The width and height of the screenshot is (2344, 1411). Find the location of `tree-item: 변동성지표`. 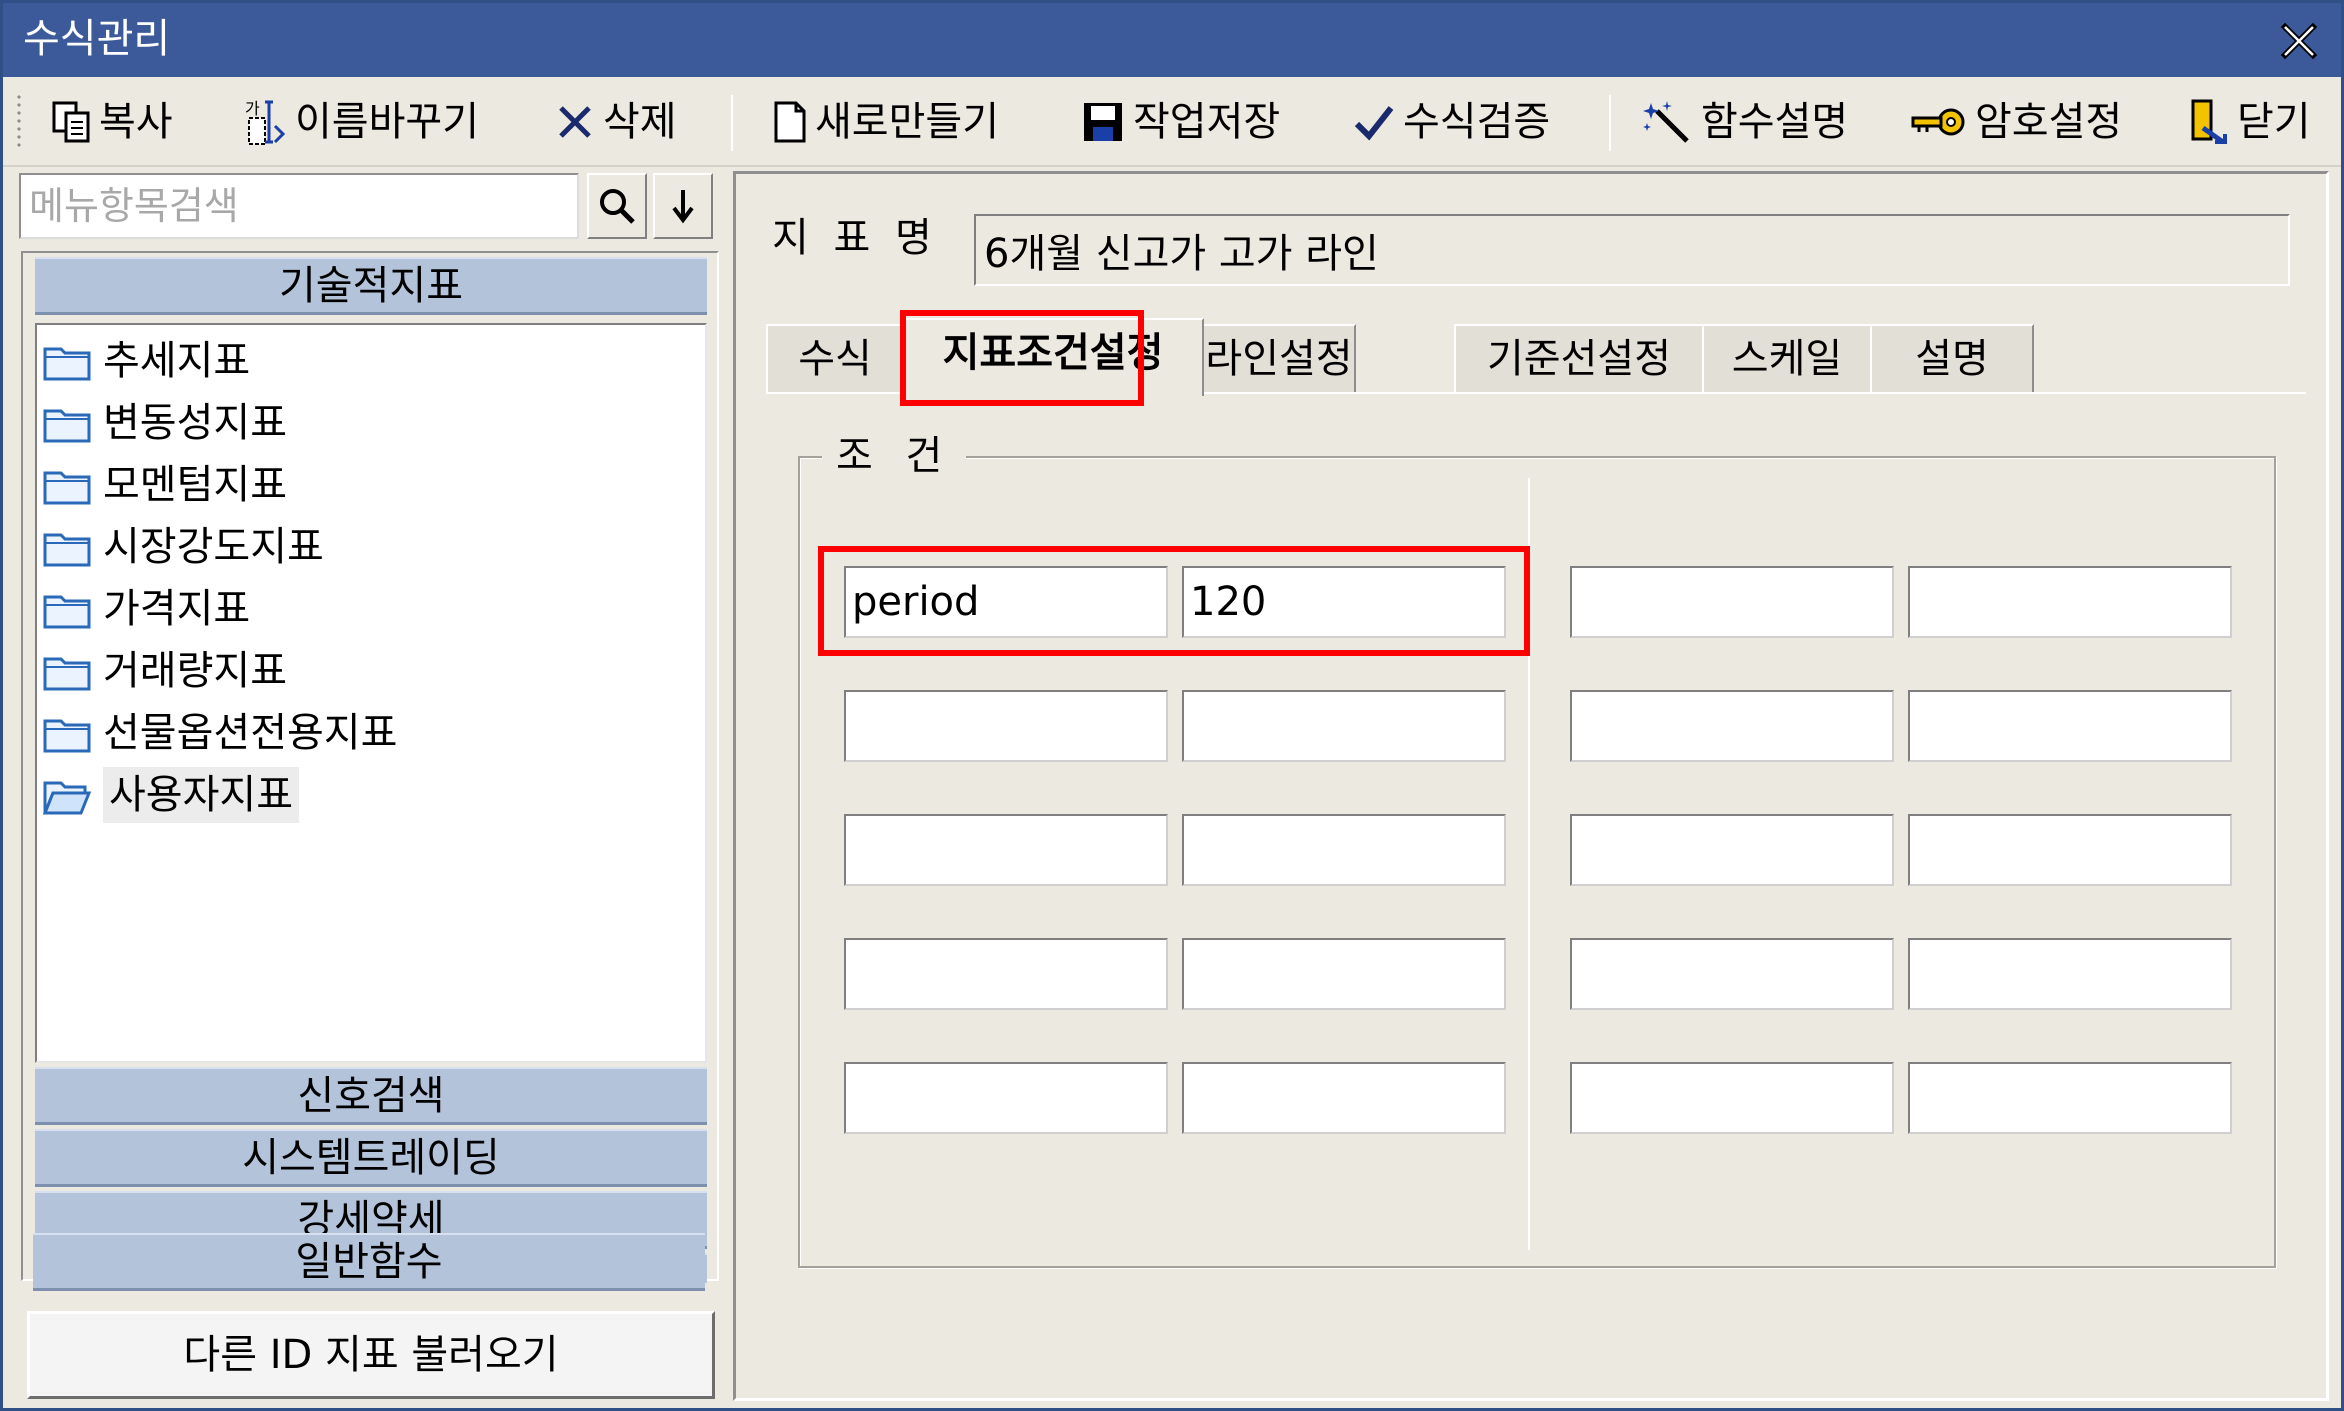

tree-item: 변동성지표 is located at coordinates (165, 423).